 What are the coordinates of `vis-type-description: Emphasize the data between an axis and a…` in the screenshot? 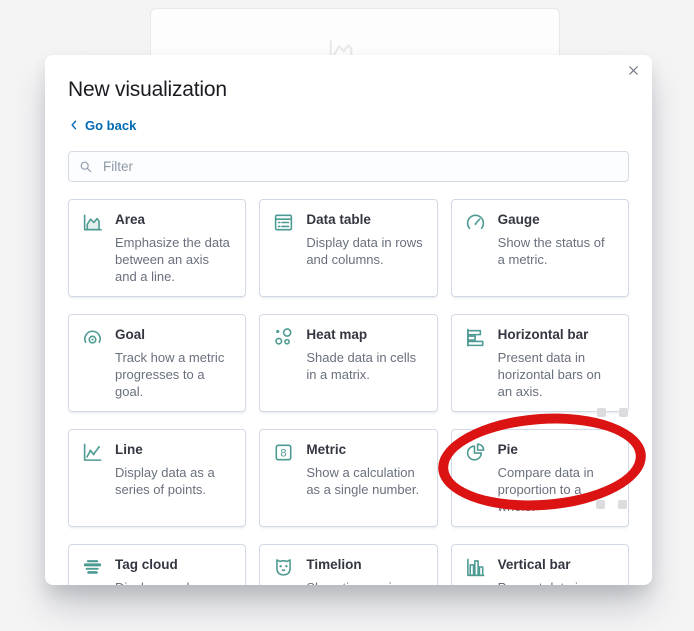 It's located at (172, 259).